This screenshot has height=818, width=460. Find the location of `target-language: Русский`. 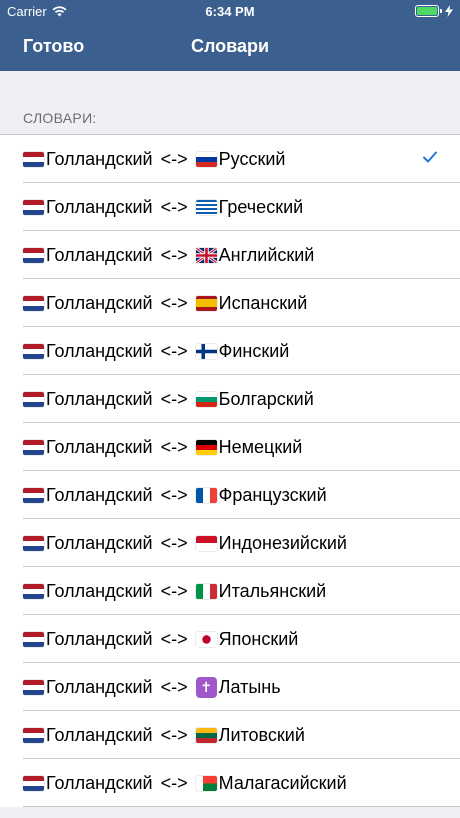

target-language: Русский is located at coordinates (252, 158).